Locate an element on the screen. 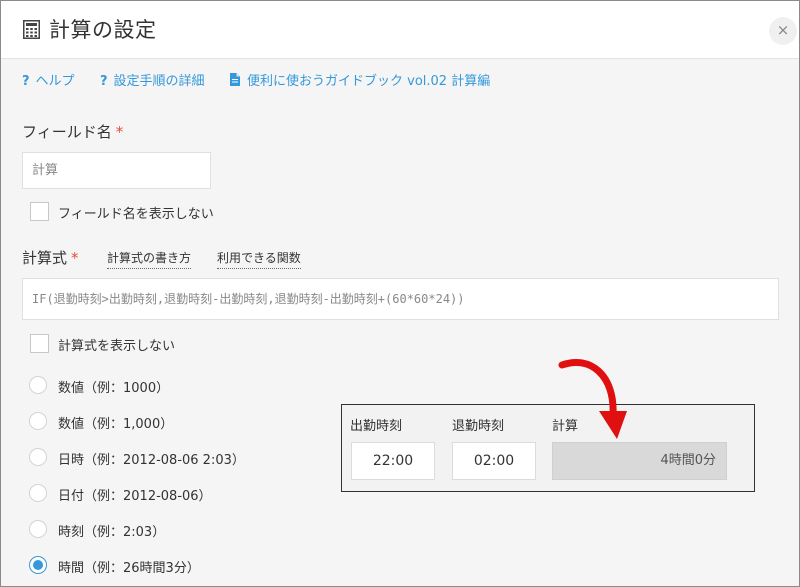 This screenshot has width=800, height=587. format-label-datetime: 日時（例：2012-08-06 2:03） is located at coordinates (151, 460).